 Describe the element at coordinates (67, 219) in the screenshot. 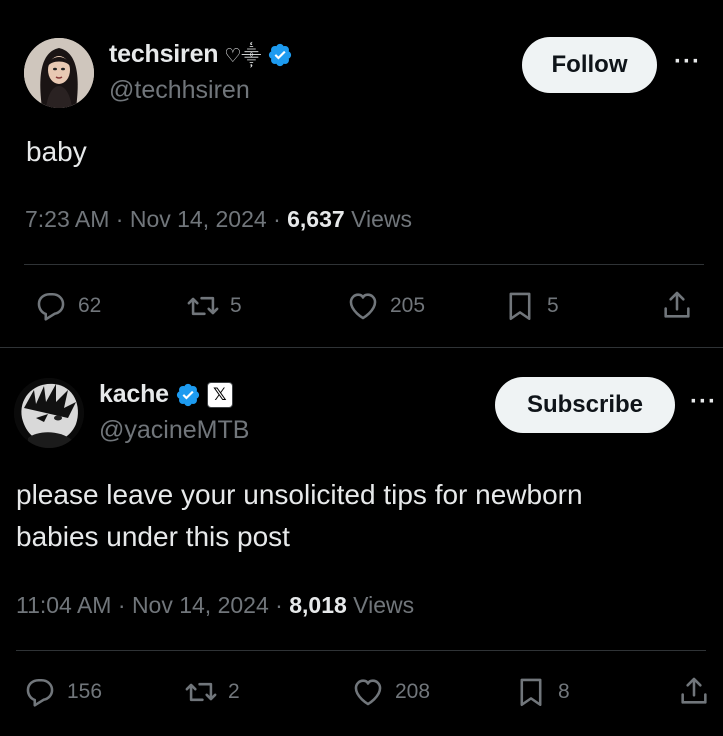

I see `post-time: 7:23 AM` at that location.